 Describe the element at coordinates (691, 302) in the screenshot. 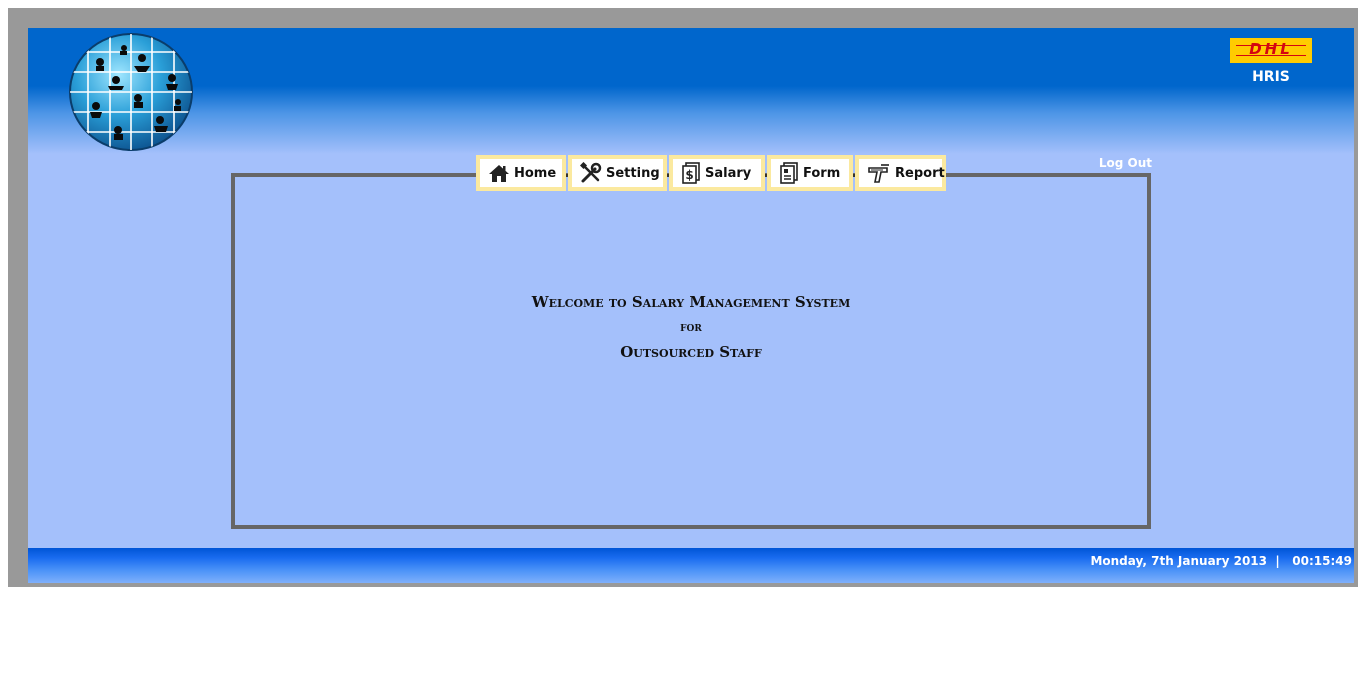

I see `welcome-title: Welcome to Salary Management System` at that location.